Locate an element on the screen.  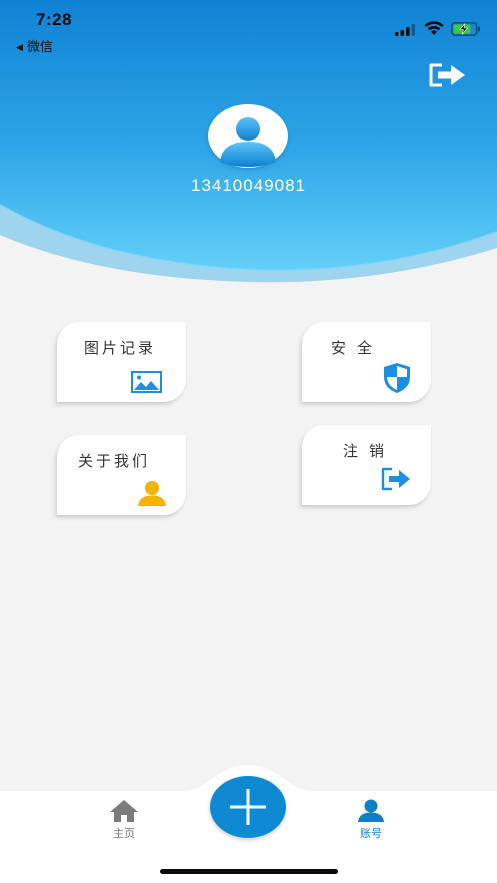
tab-home-label: 主页 is located at coordinates (124, 833).